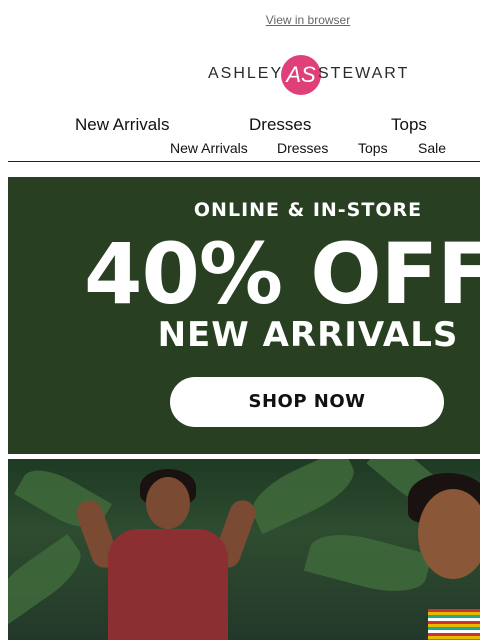 The height and width of the screenshot is (640, 480). I want to click on nav-primary-new-arrivals: New Arrivals, so click(122, 125).